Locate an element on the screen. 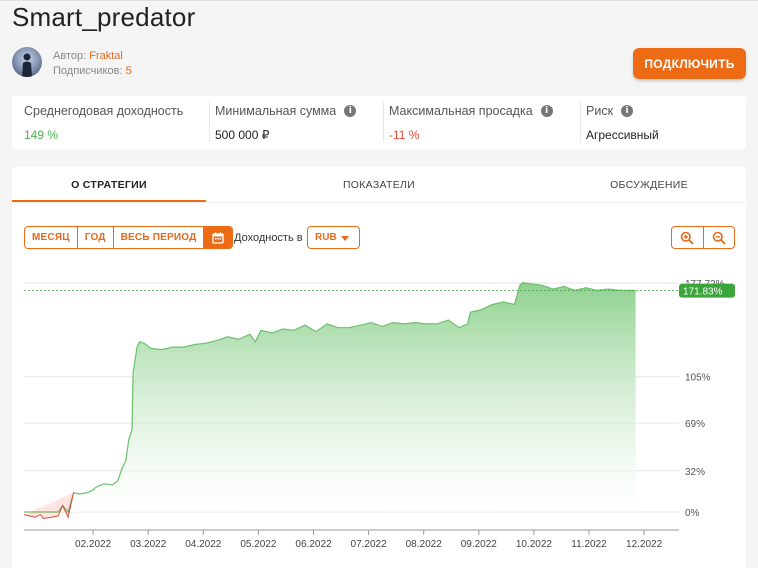 The width and height of the screenshot is (758, 568). y-tick-label: 105% is located at coordinates (698, 378).